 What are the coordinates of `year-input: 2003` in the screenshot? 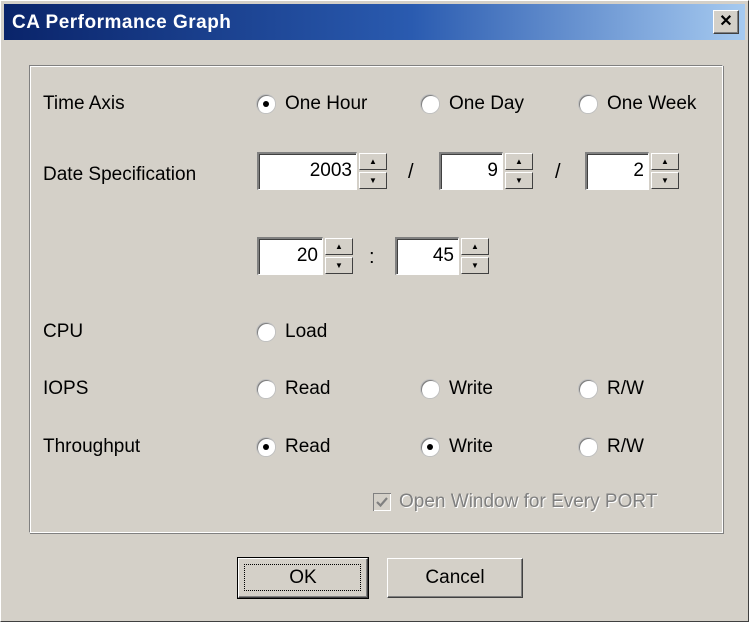 It's located at (307, 171).